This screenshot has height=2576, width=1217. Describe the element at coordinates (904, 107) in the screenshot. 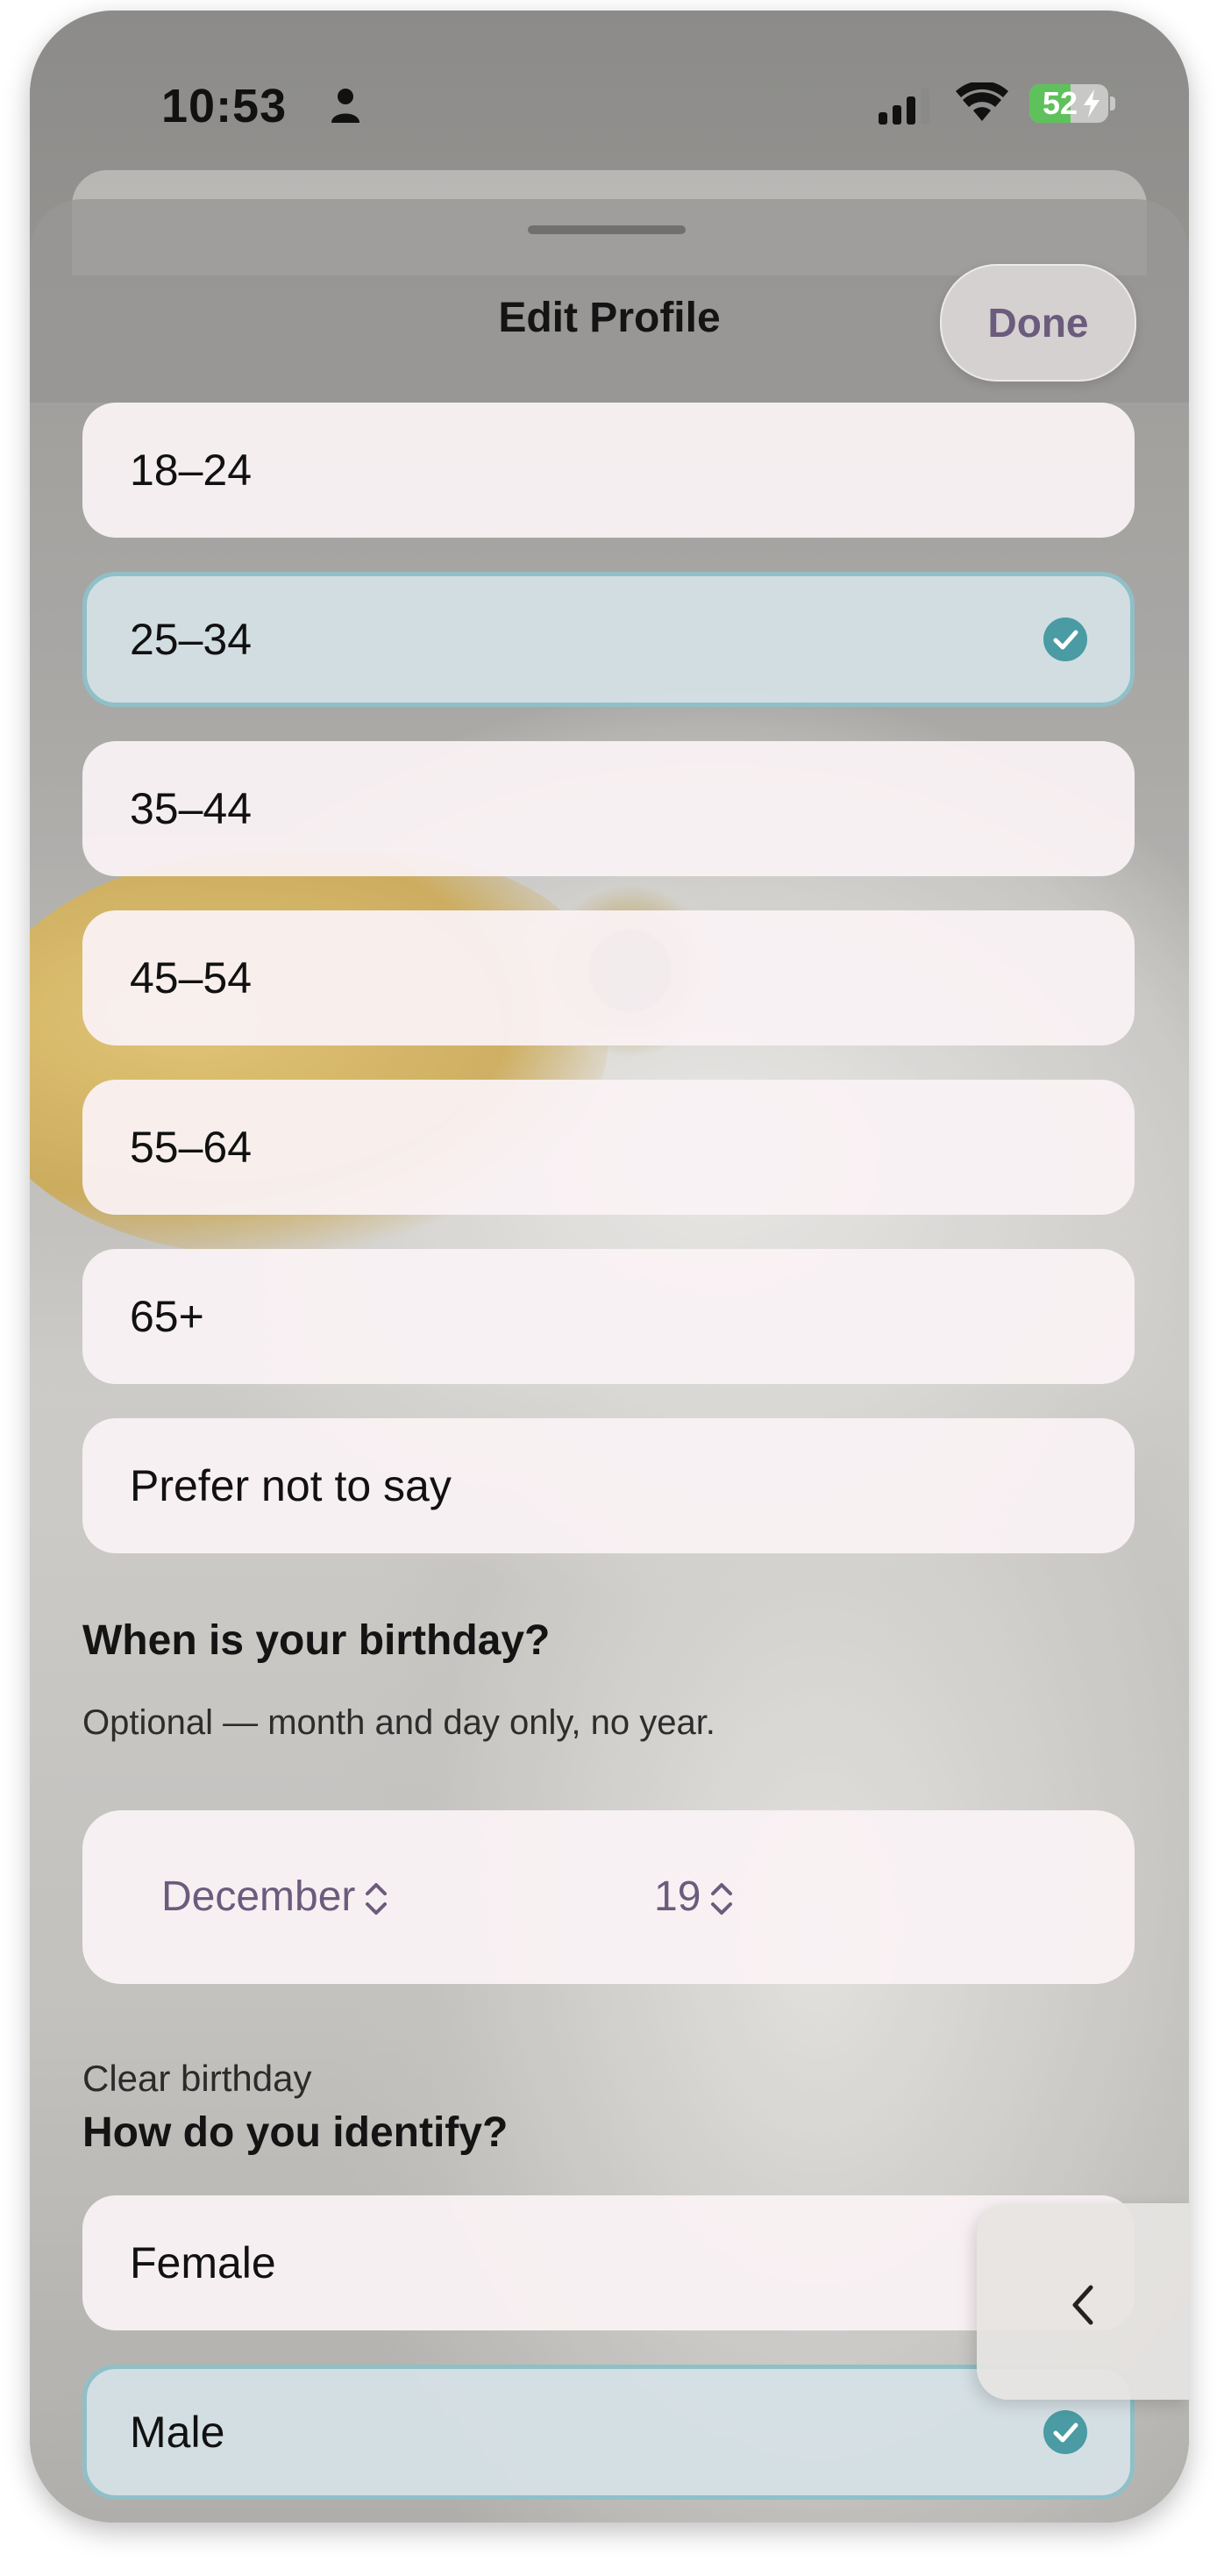

I see `signal-icon` at that location.